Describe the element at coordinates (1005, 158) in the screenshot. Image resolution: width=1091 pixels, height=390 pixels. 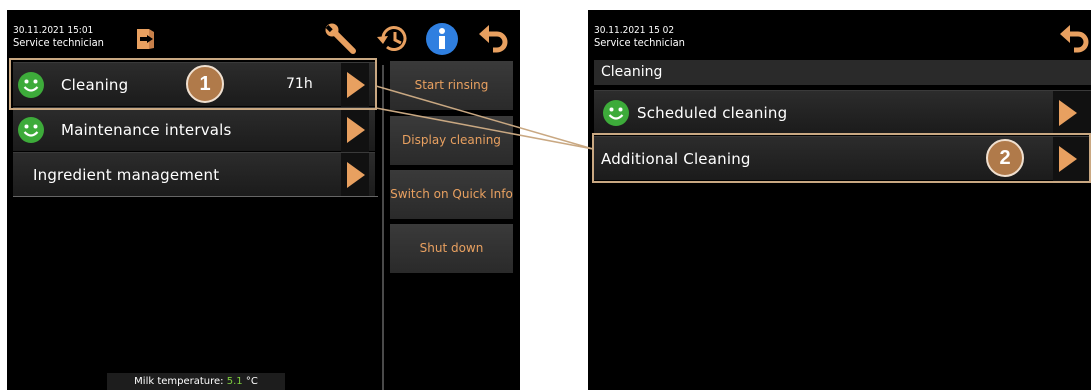
I see `callout-2: 2` at that location.